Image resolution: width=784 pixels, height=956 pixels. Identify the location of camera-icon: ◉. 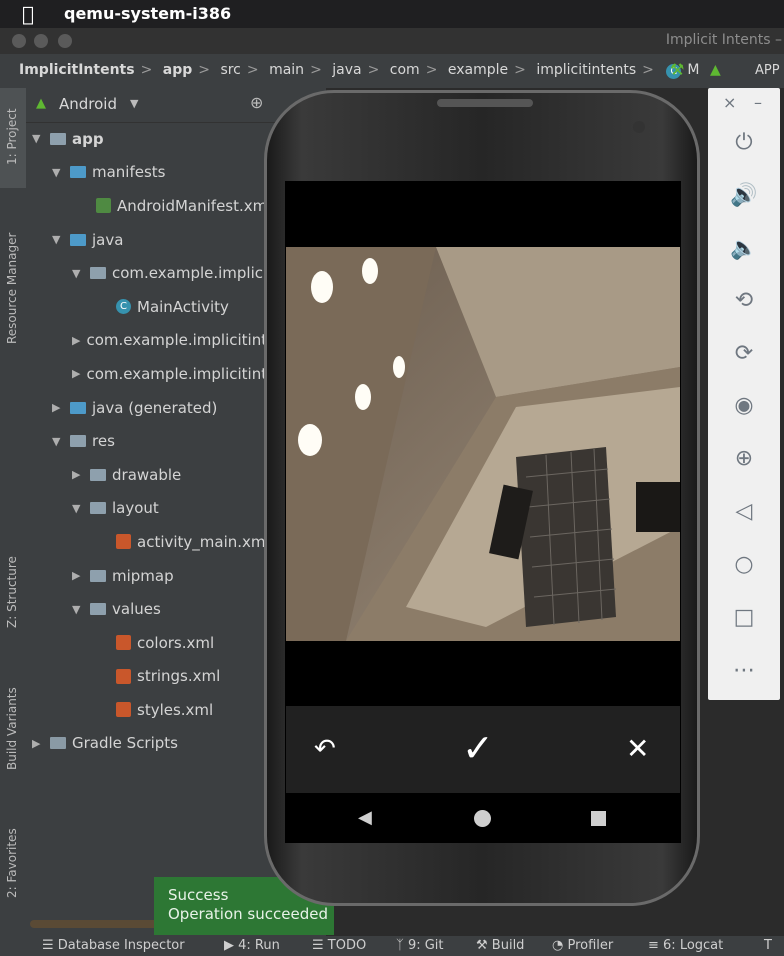
(744, 405).